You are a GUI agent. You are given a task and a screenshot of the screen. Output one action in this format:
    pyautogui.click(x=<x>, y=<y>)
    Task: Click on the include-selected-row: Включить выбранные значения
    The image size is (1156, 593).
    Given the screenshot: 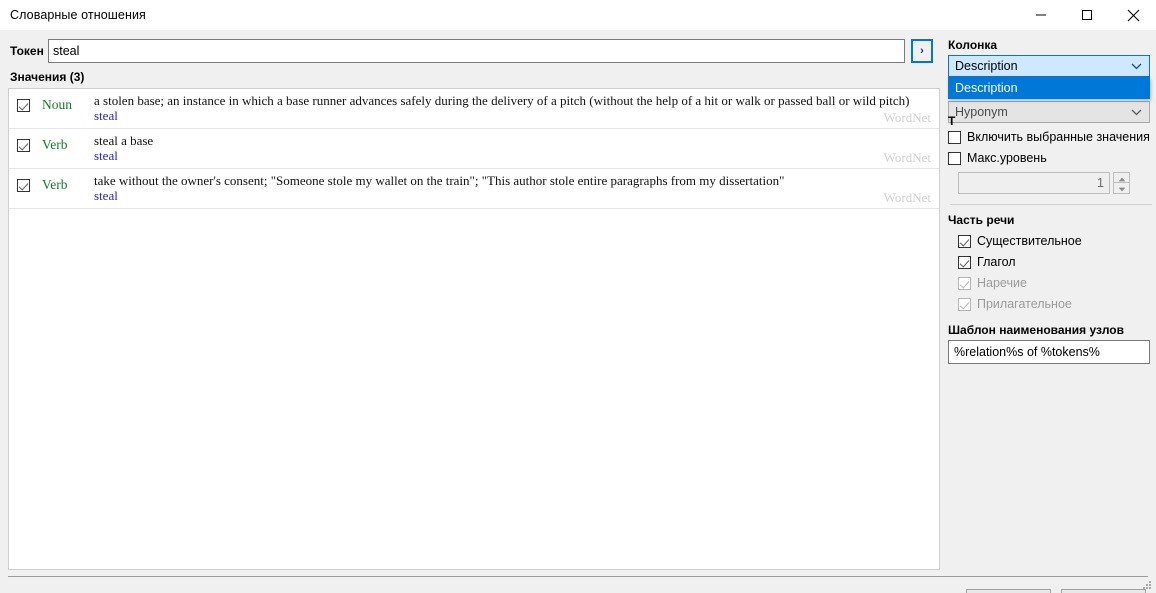 What is the action you would take?
    pyautogui.click(x=1051, y=137)
    